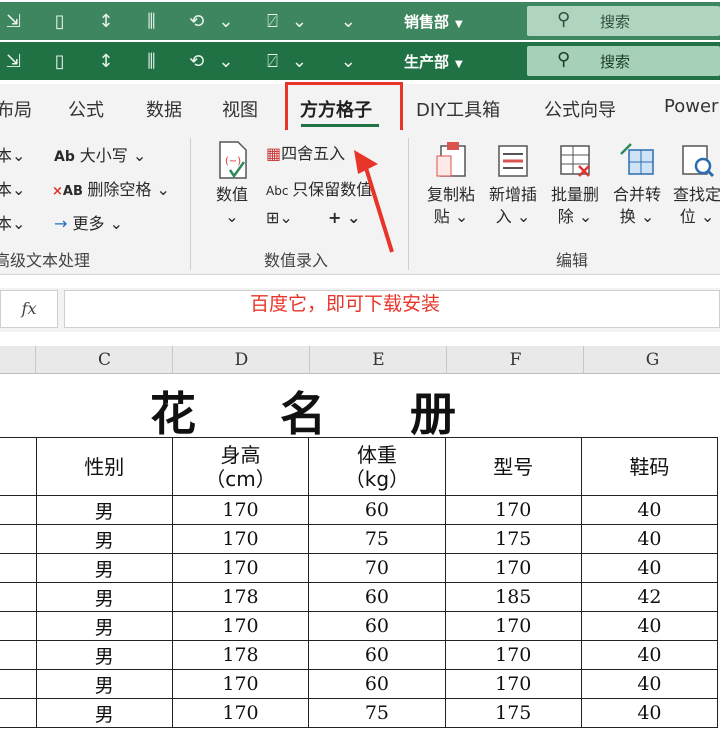  What do you see at coordinates (513, 466) in the screenshot?
I see `table-header-cell: 型号` at bounding box center [513, 466].